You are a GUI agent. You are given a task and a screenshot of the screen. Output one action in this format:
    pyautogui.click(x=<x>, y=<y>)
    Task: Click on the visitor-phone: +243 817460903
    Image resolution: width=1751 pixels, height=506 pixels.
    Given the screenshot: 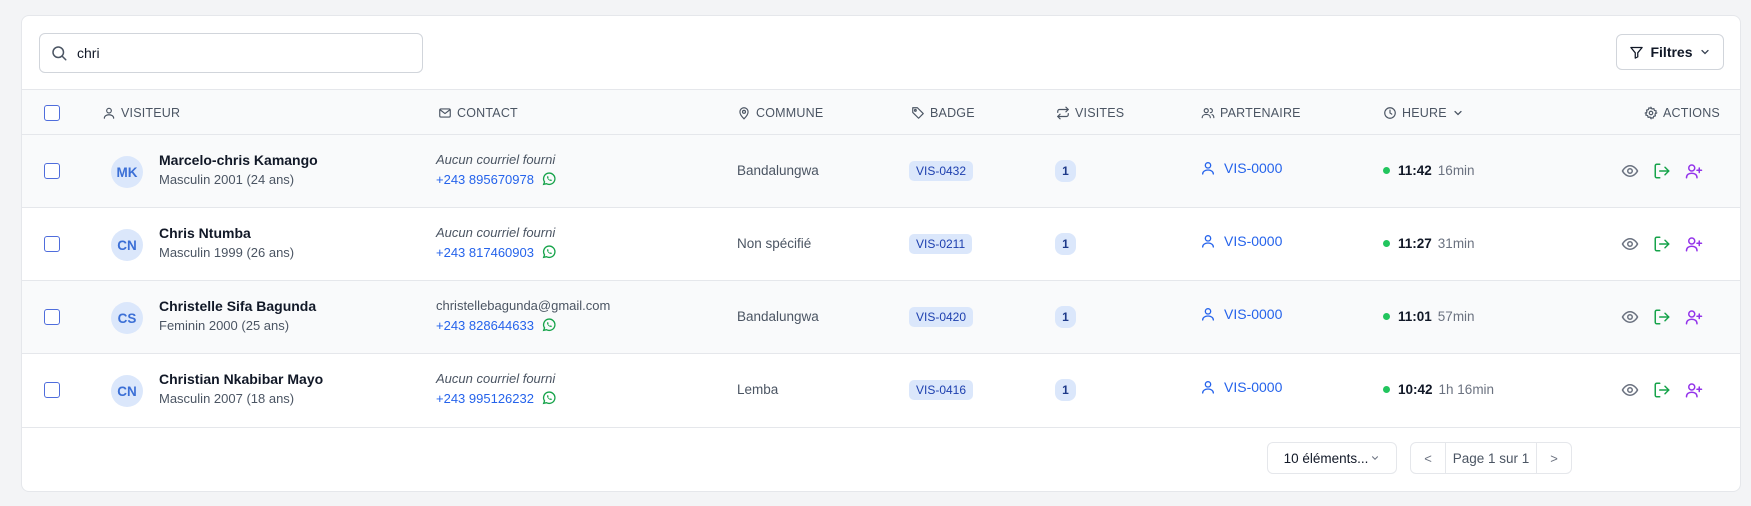 What is the action you would take?
    pyautogui.click(x=485, y=252)
    